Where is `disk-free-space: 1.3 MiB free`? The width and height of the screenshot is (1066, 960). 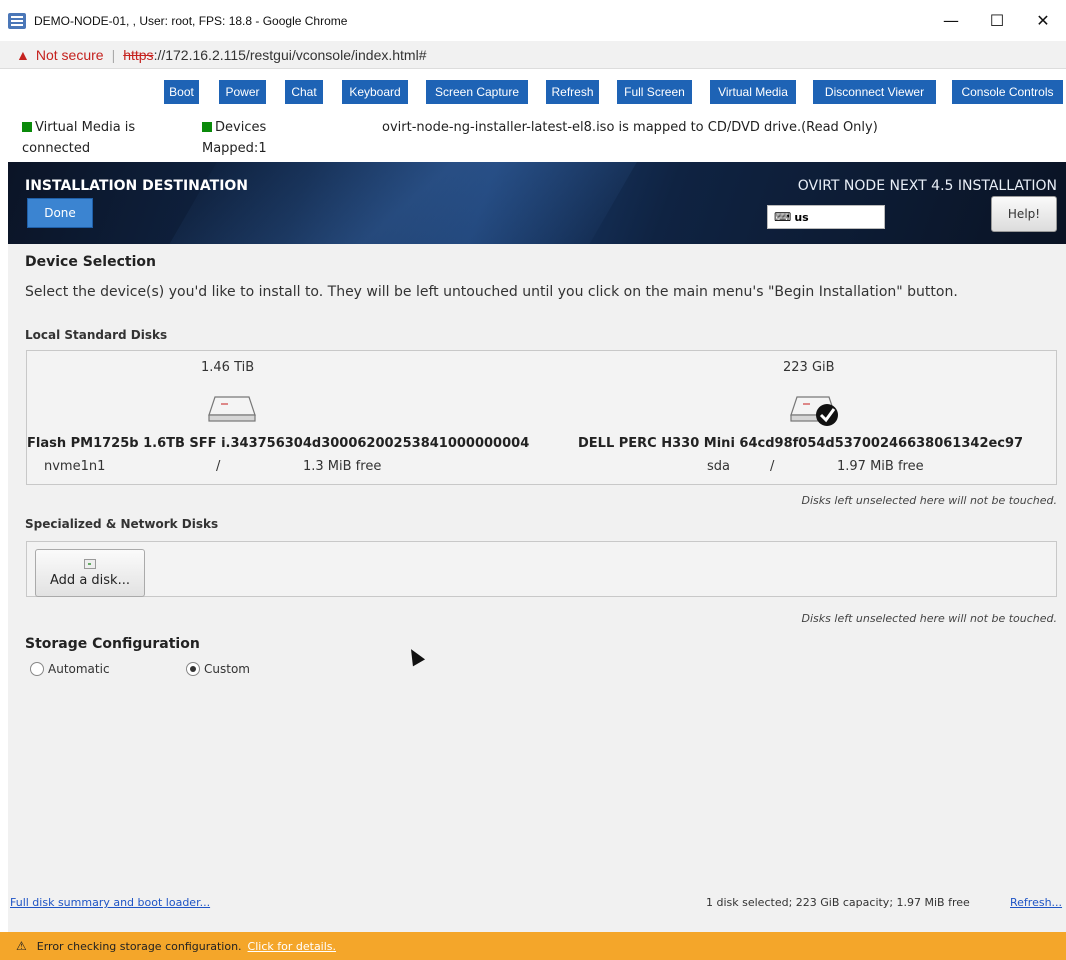 disk-free-space: 1.3 MiB free is located at coordinates (342, 466).